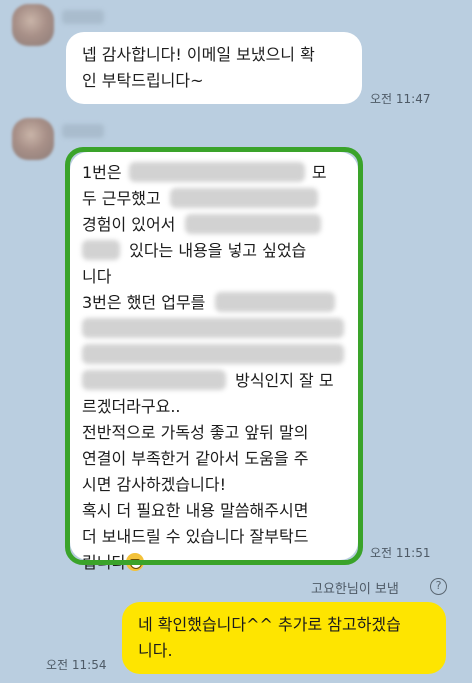 The width and height of the screenshot is (472, 683). Describe the element at coordinates (269, 624) in the screenshot. I see `message-text-line: 네 확인했습니다^^ 추가로 참고하겠습` at that location.